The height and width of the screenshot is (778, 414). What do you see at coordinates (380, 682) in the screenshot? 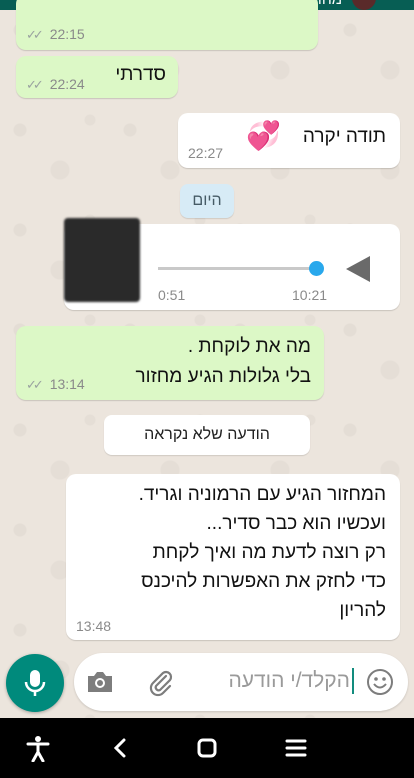
I see `emoji-icon` at bounding box center [380, 682].